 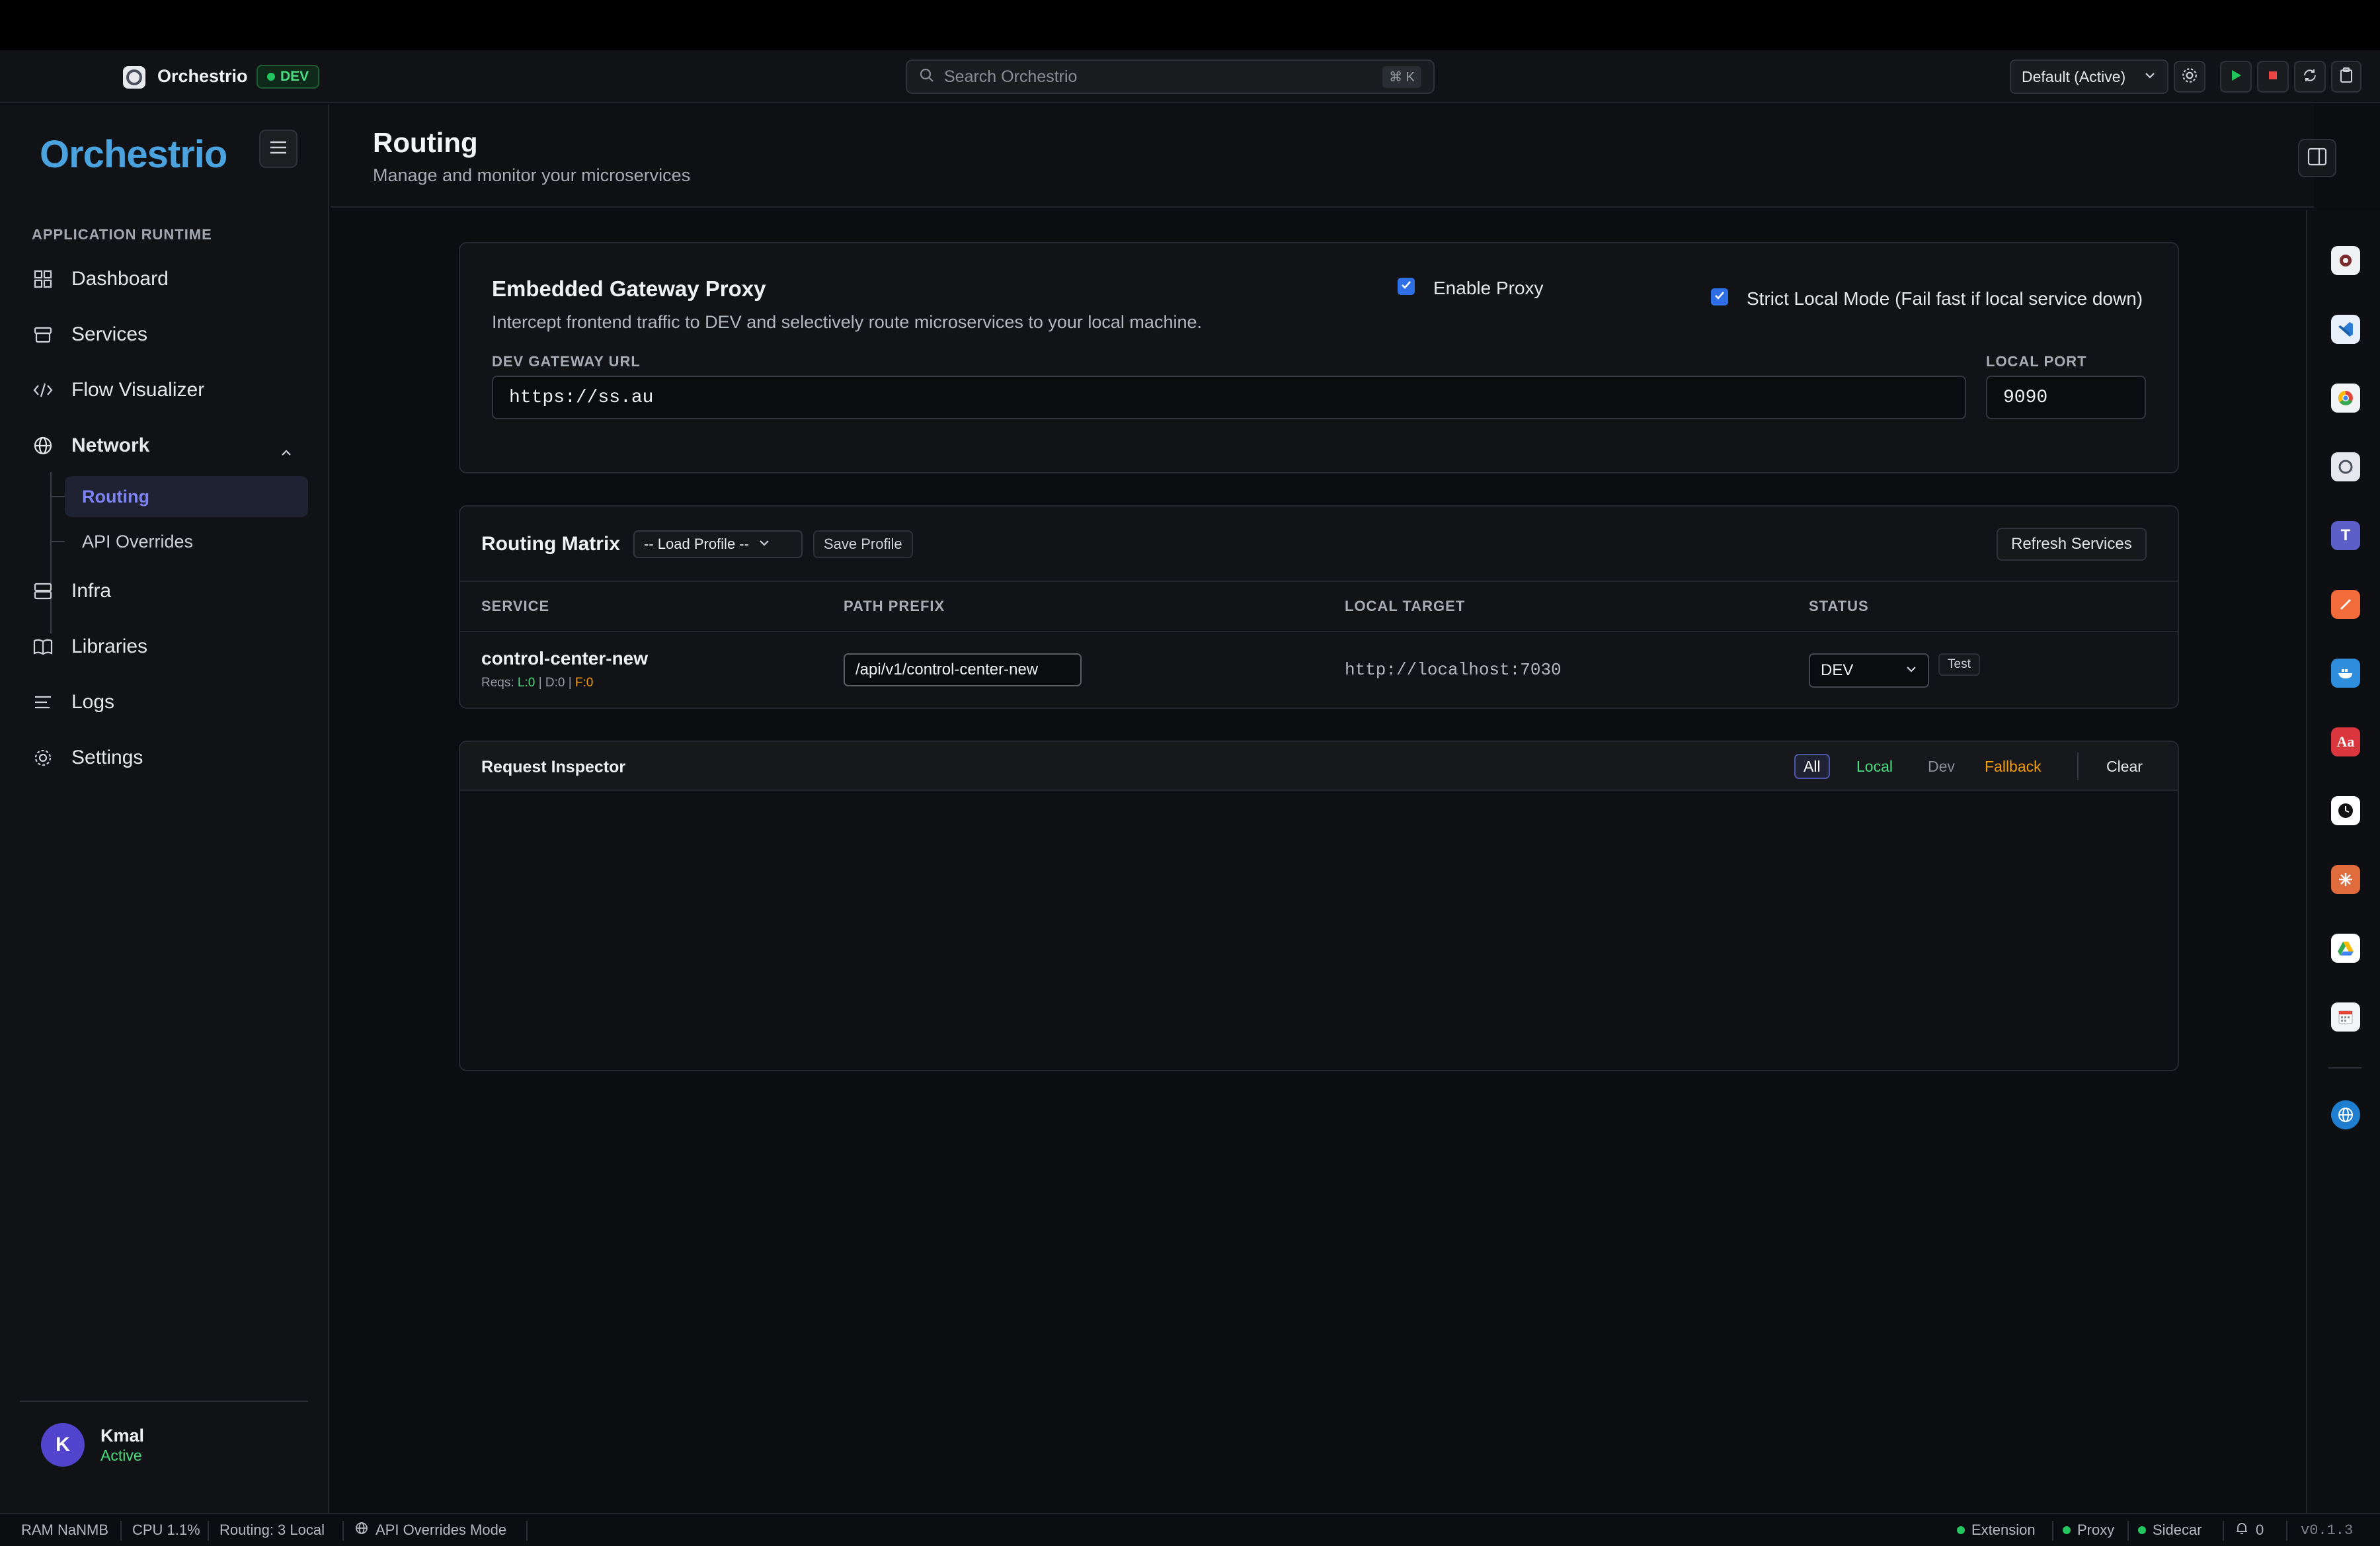 I want to click on local-count: L:0, so click(x=526, y=683).